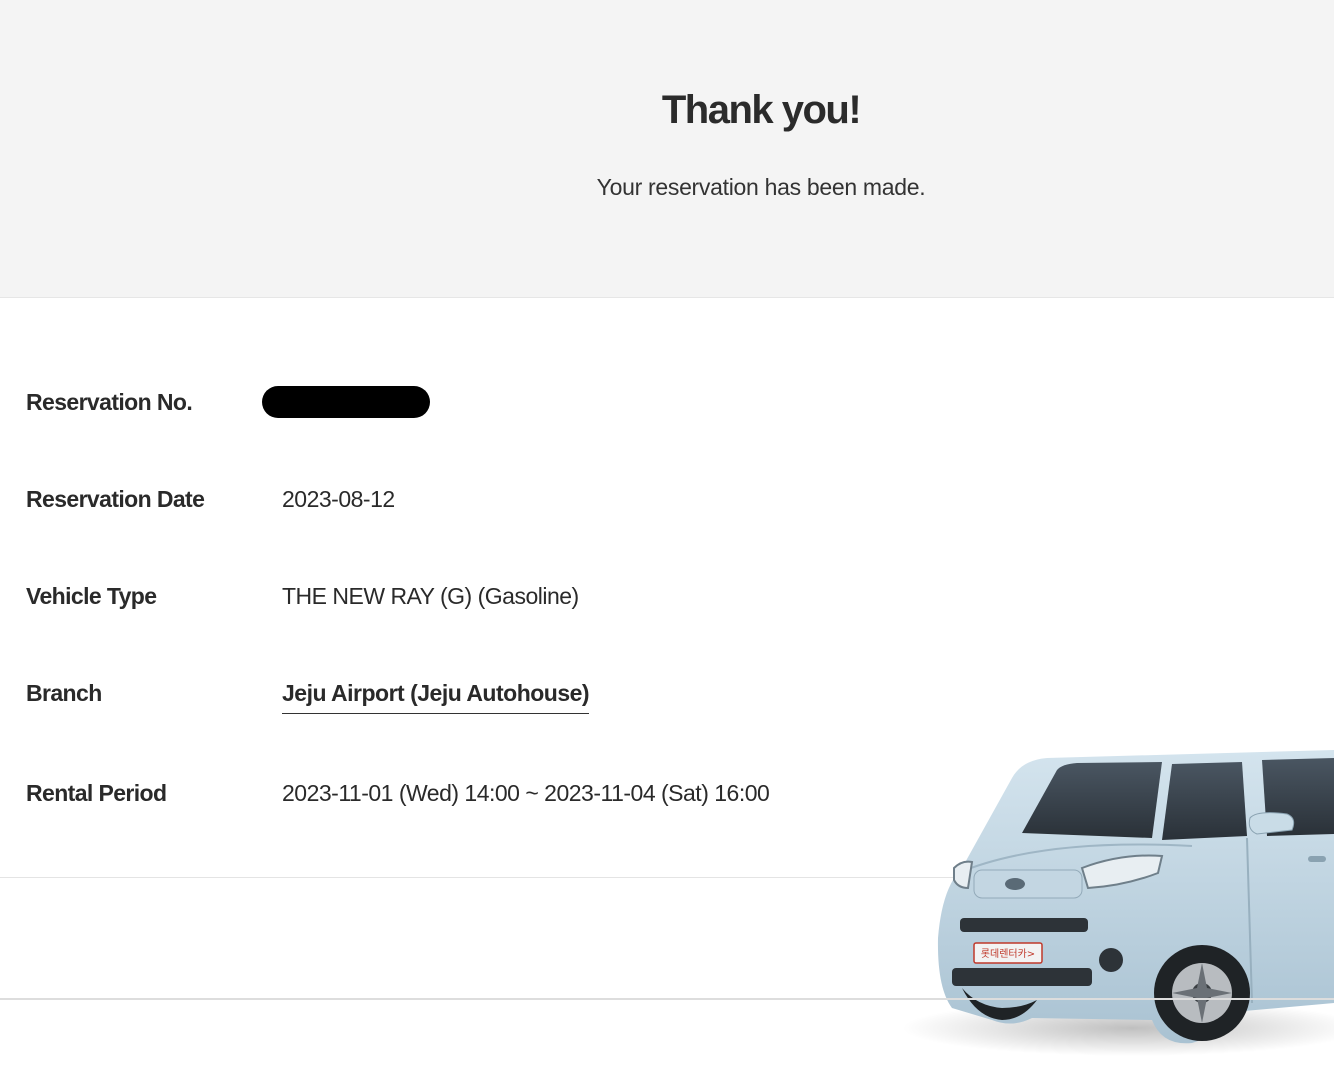 The image size is (1334, 1068). Describe the element at coordinates (1118, 903) in the screenshot. I see `car-image: 롯데렌터카>` at that location.